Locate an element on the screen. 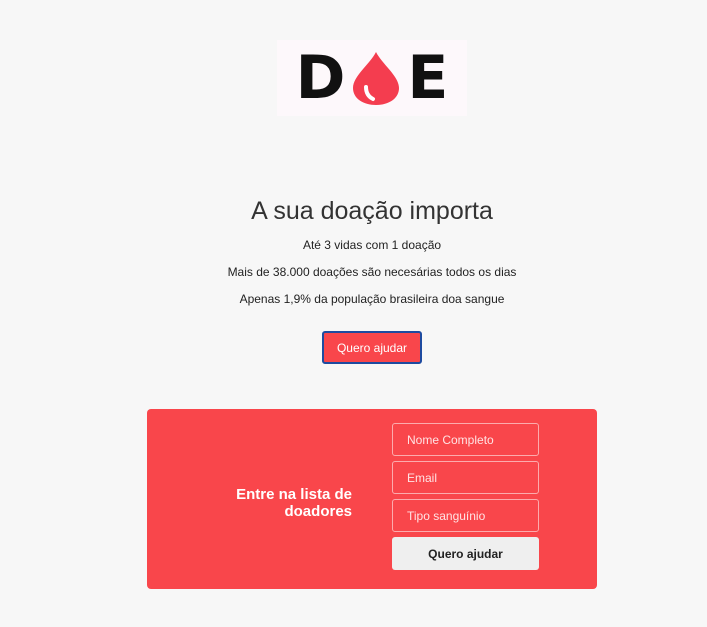 This screenshot has height=627, width=707. fact-lives: Até 3 vidas com 1 doação is located at coordinates (372, 245).